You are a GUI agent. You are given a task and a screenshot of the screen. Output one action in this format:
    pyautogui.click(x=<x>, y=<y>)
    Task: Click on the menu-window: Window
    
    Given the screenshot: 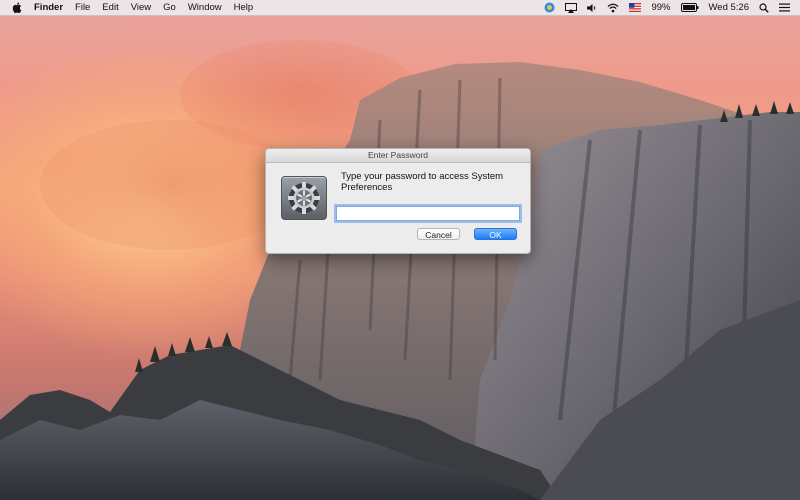 What is the action you would take?
    pyautogui.click(x=205, y=7)
    